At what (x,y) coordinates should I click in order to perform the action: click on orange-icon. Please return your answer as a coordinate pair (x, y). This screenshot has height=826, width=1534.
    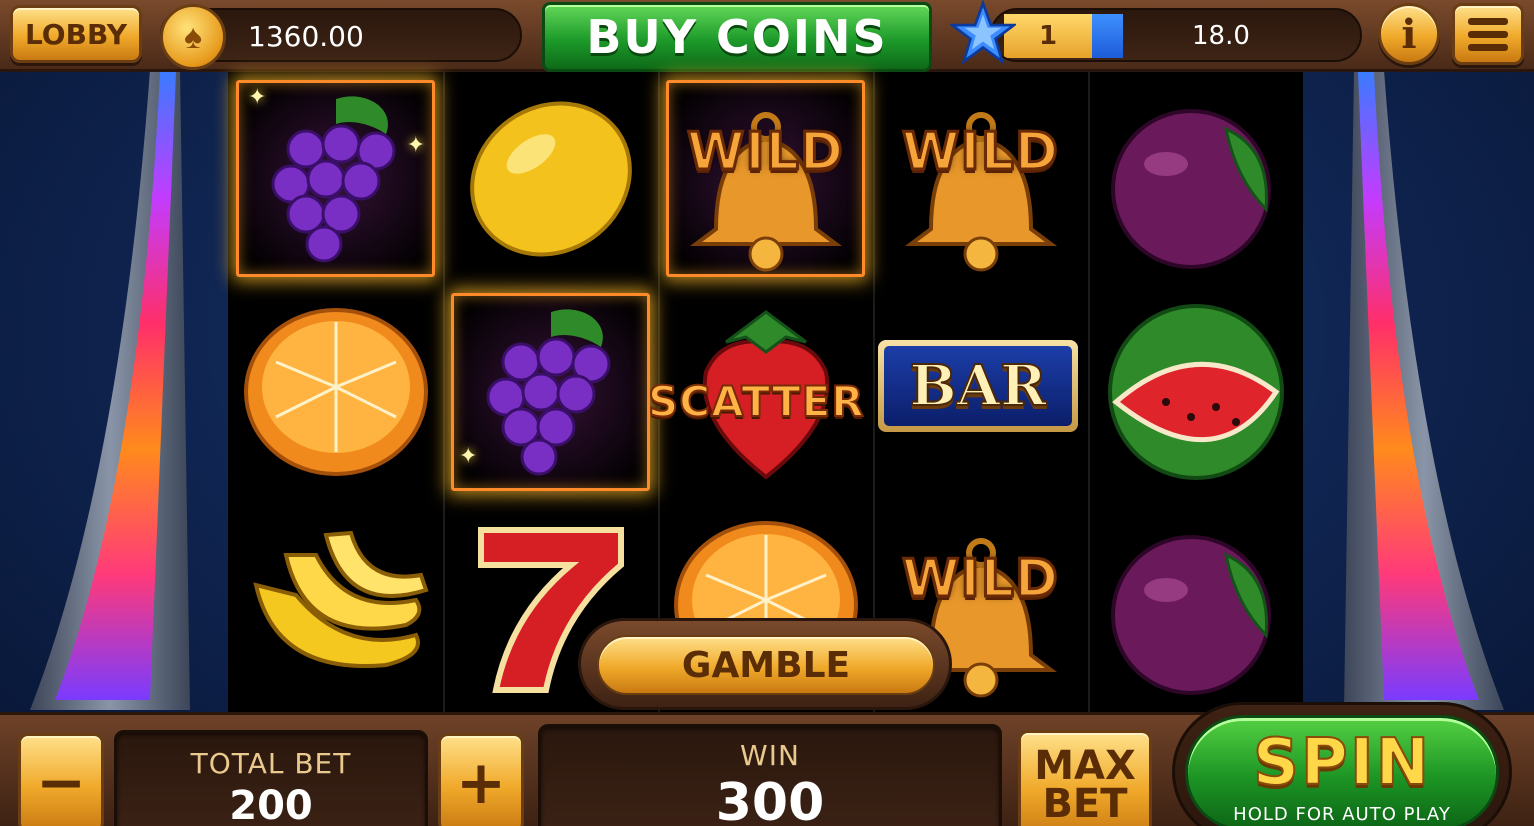
    Looking at the image, I should click on (335, 391).